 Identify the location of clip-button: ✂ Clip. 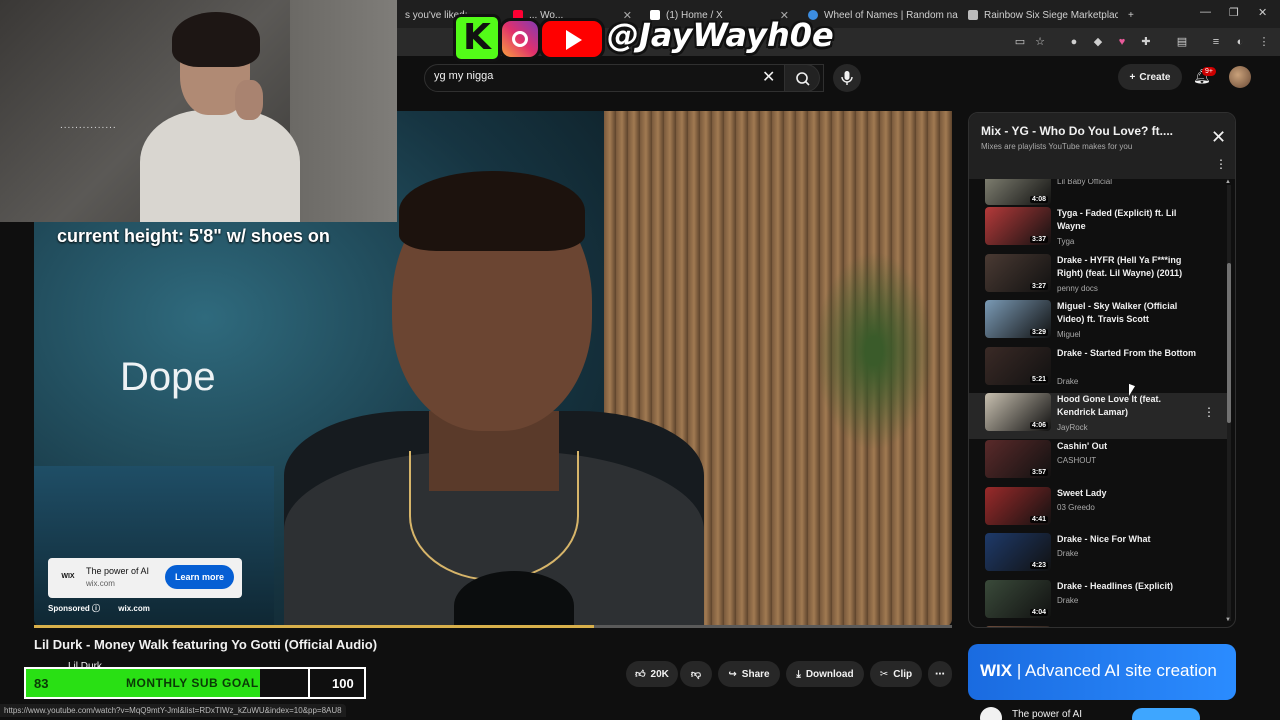
(896, 674).